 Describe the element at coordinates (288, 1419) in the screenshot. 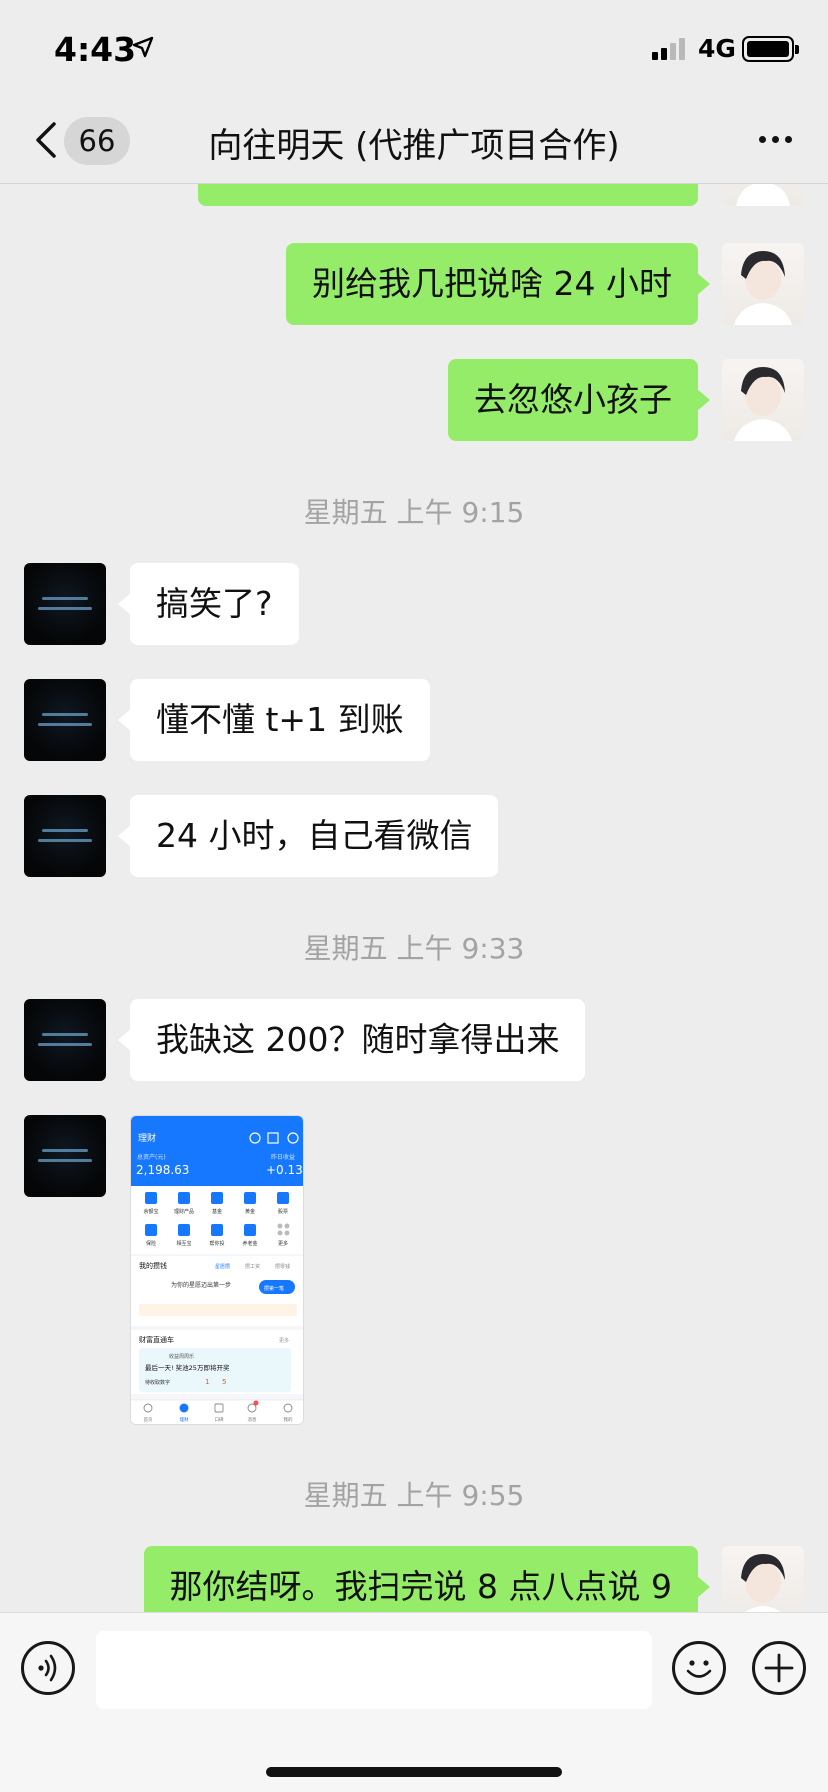

I see `image-tabbar-label: 我的` at that location.